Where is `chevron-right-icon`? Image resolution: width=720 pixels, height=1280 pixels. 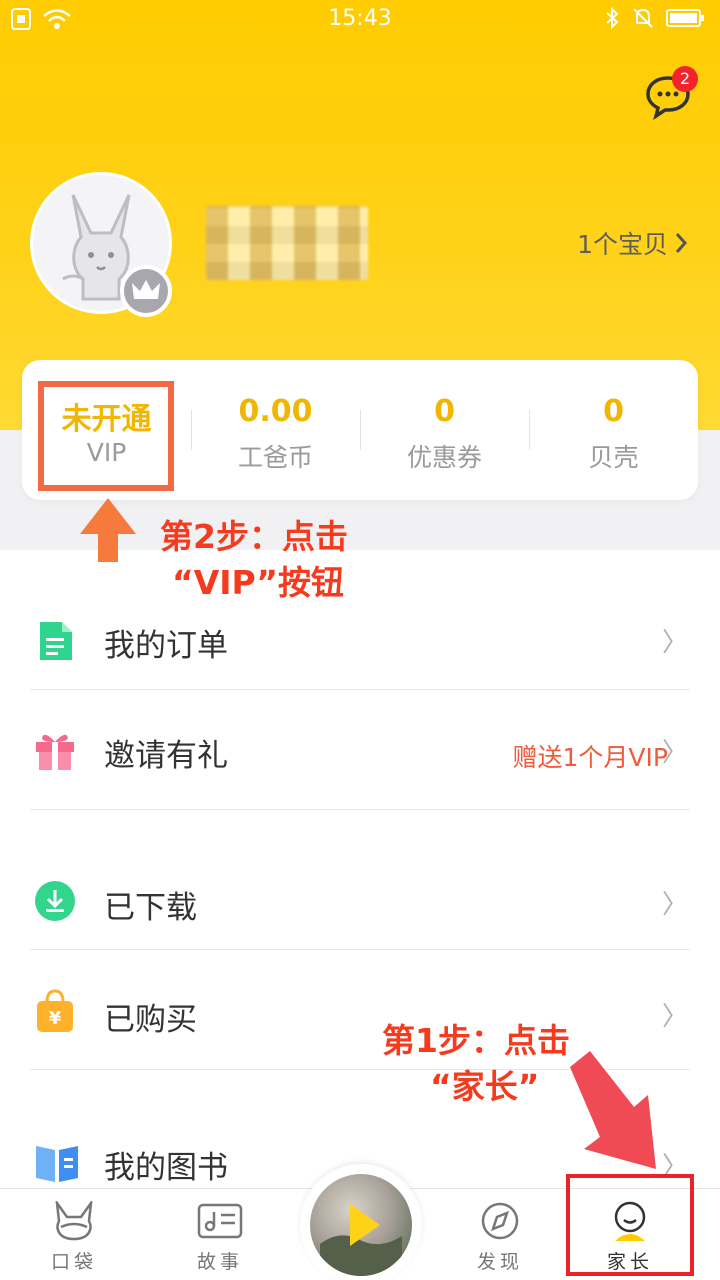 chevron-right-icon is located at coordinates (681, 243).